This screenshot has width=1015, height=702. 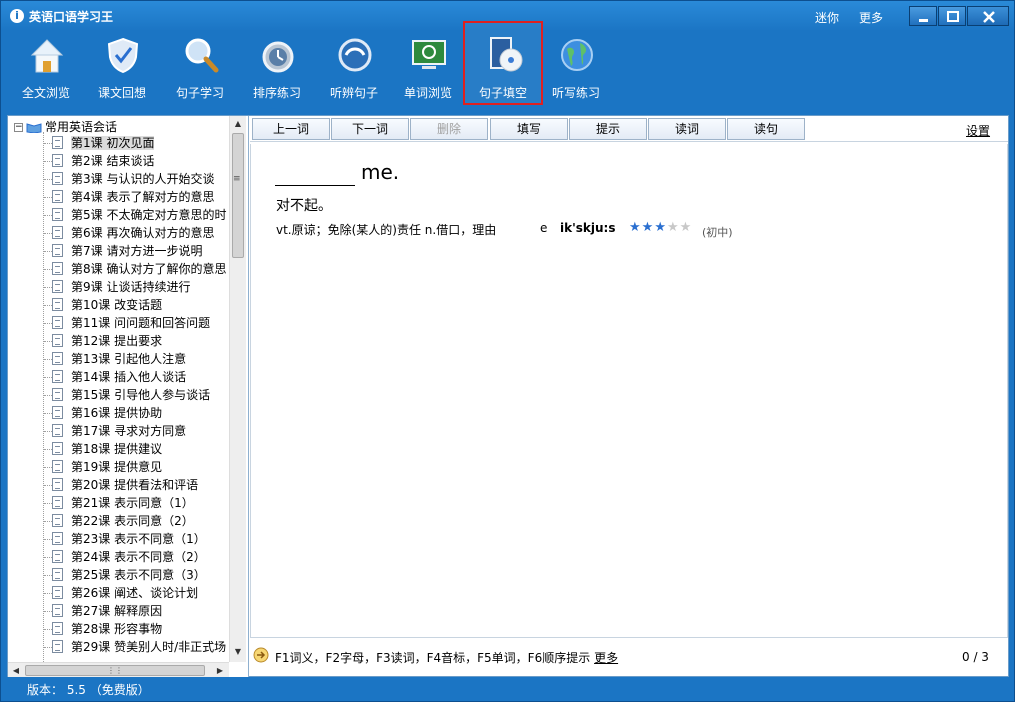 What do you see at coordinates (46, 68) in the screenshot?
I see `tool-full-text-browse: 全文浏览` at bounding box center [46, 68].